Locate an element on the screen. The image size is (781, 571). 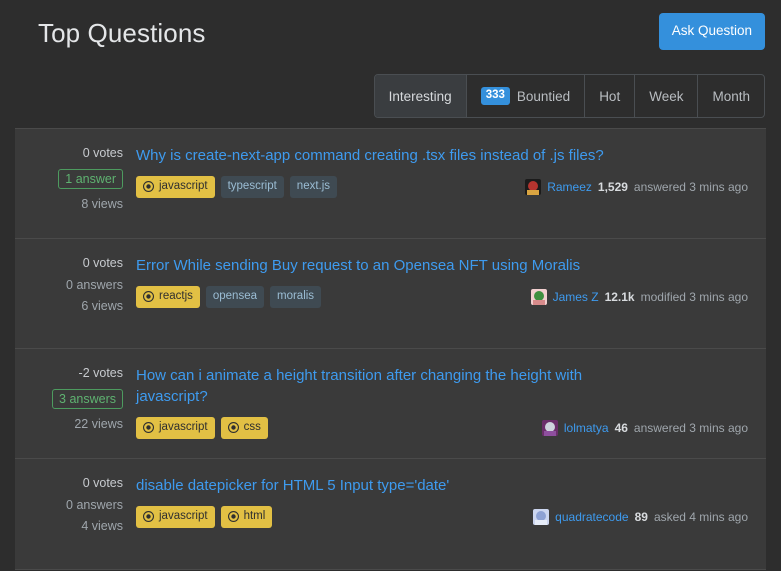
vote-count: -2 votes is located at coordinates (100, 373).